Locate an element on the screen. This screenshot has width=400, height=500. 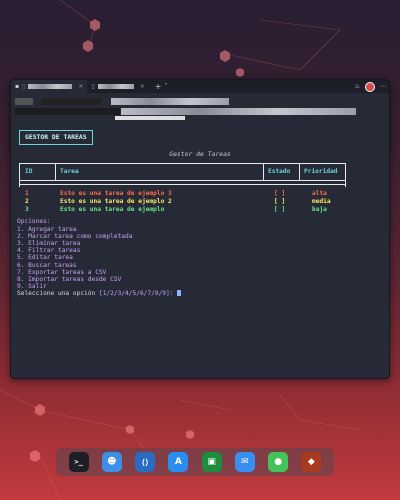
window-titlebar: ▪ ▯ × ▯ × + ˅ ♨ ⋯ is located at coordinates (200, 86).